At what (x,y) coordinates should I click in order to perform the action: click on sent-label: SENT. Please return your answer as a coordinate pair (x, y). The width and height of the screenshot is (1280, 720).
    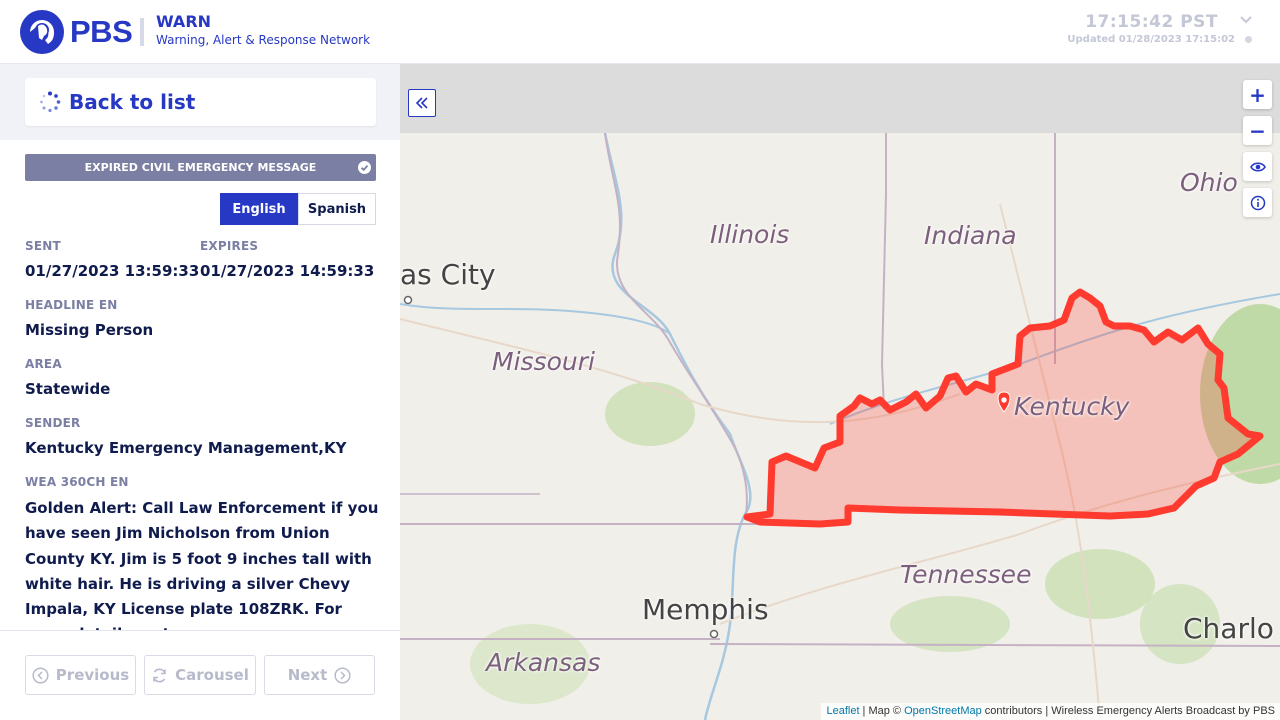
    Looking at the image, I should click on (43, 246).